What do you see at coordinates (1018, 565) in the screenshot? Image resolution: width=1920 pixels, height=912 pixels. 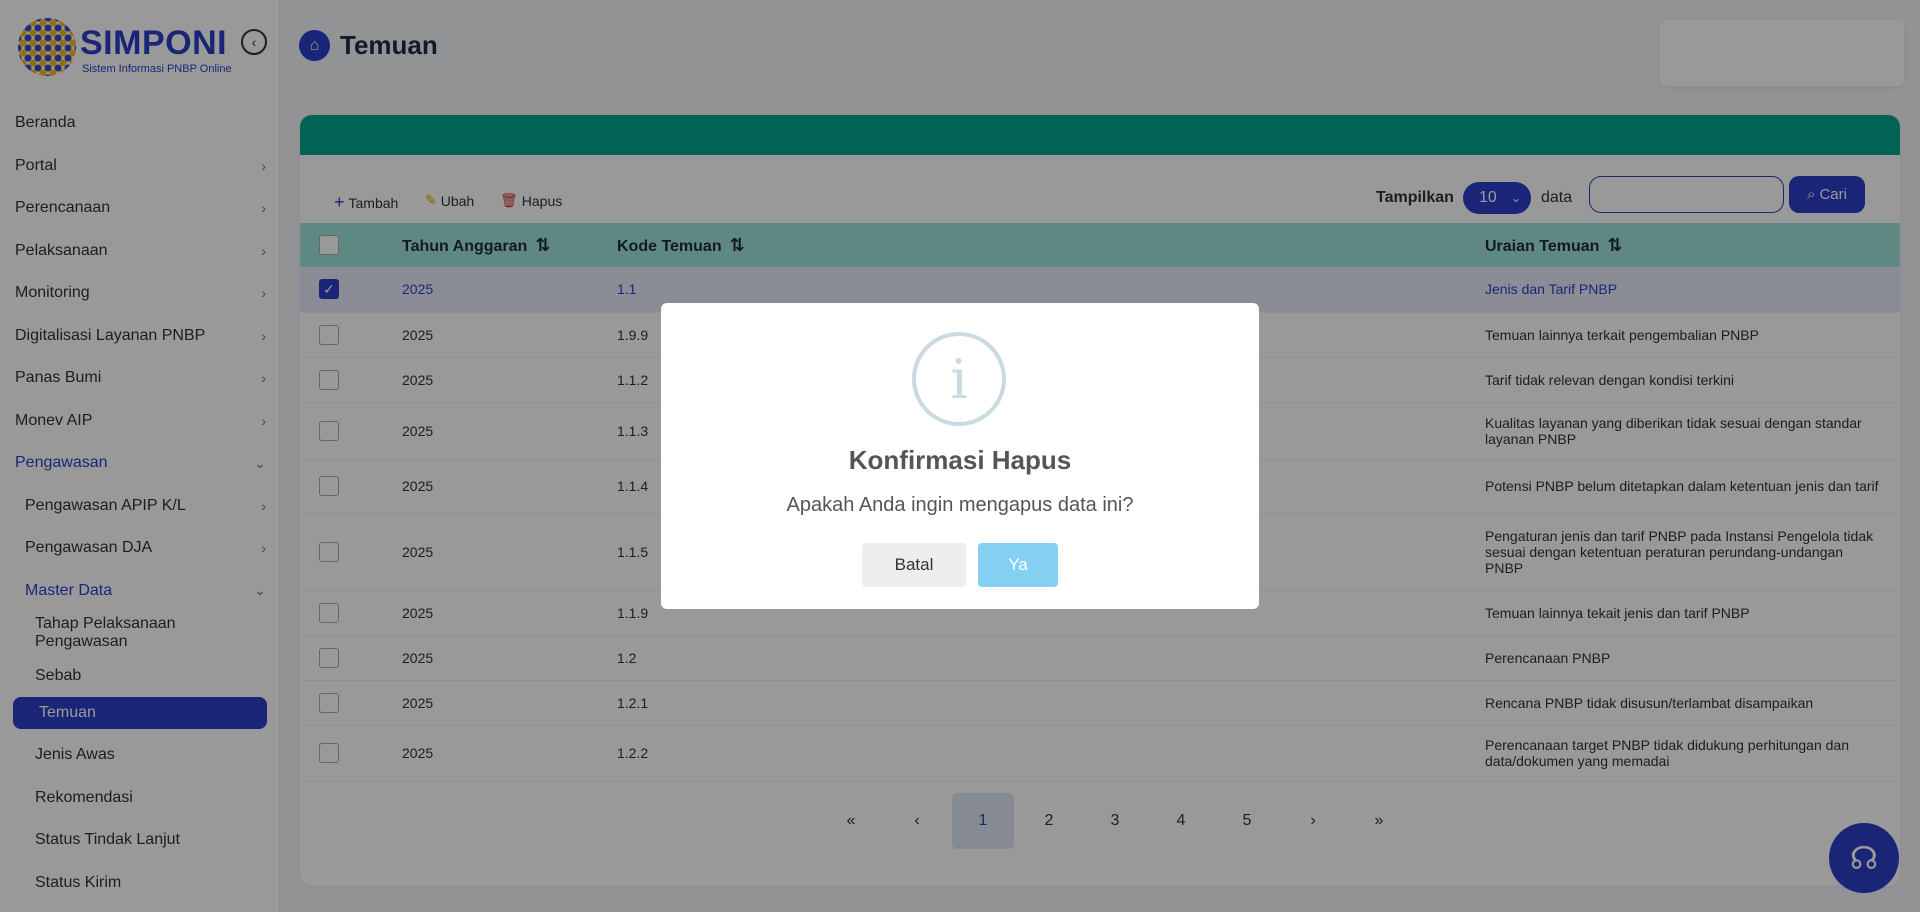 I see `confirm-button: Ya` at bounding box center [1018, 565].